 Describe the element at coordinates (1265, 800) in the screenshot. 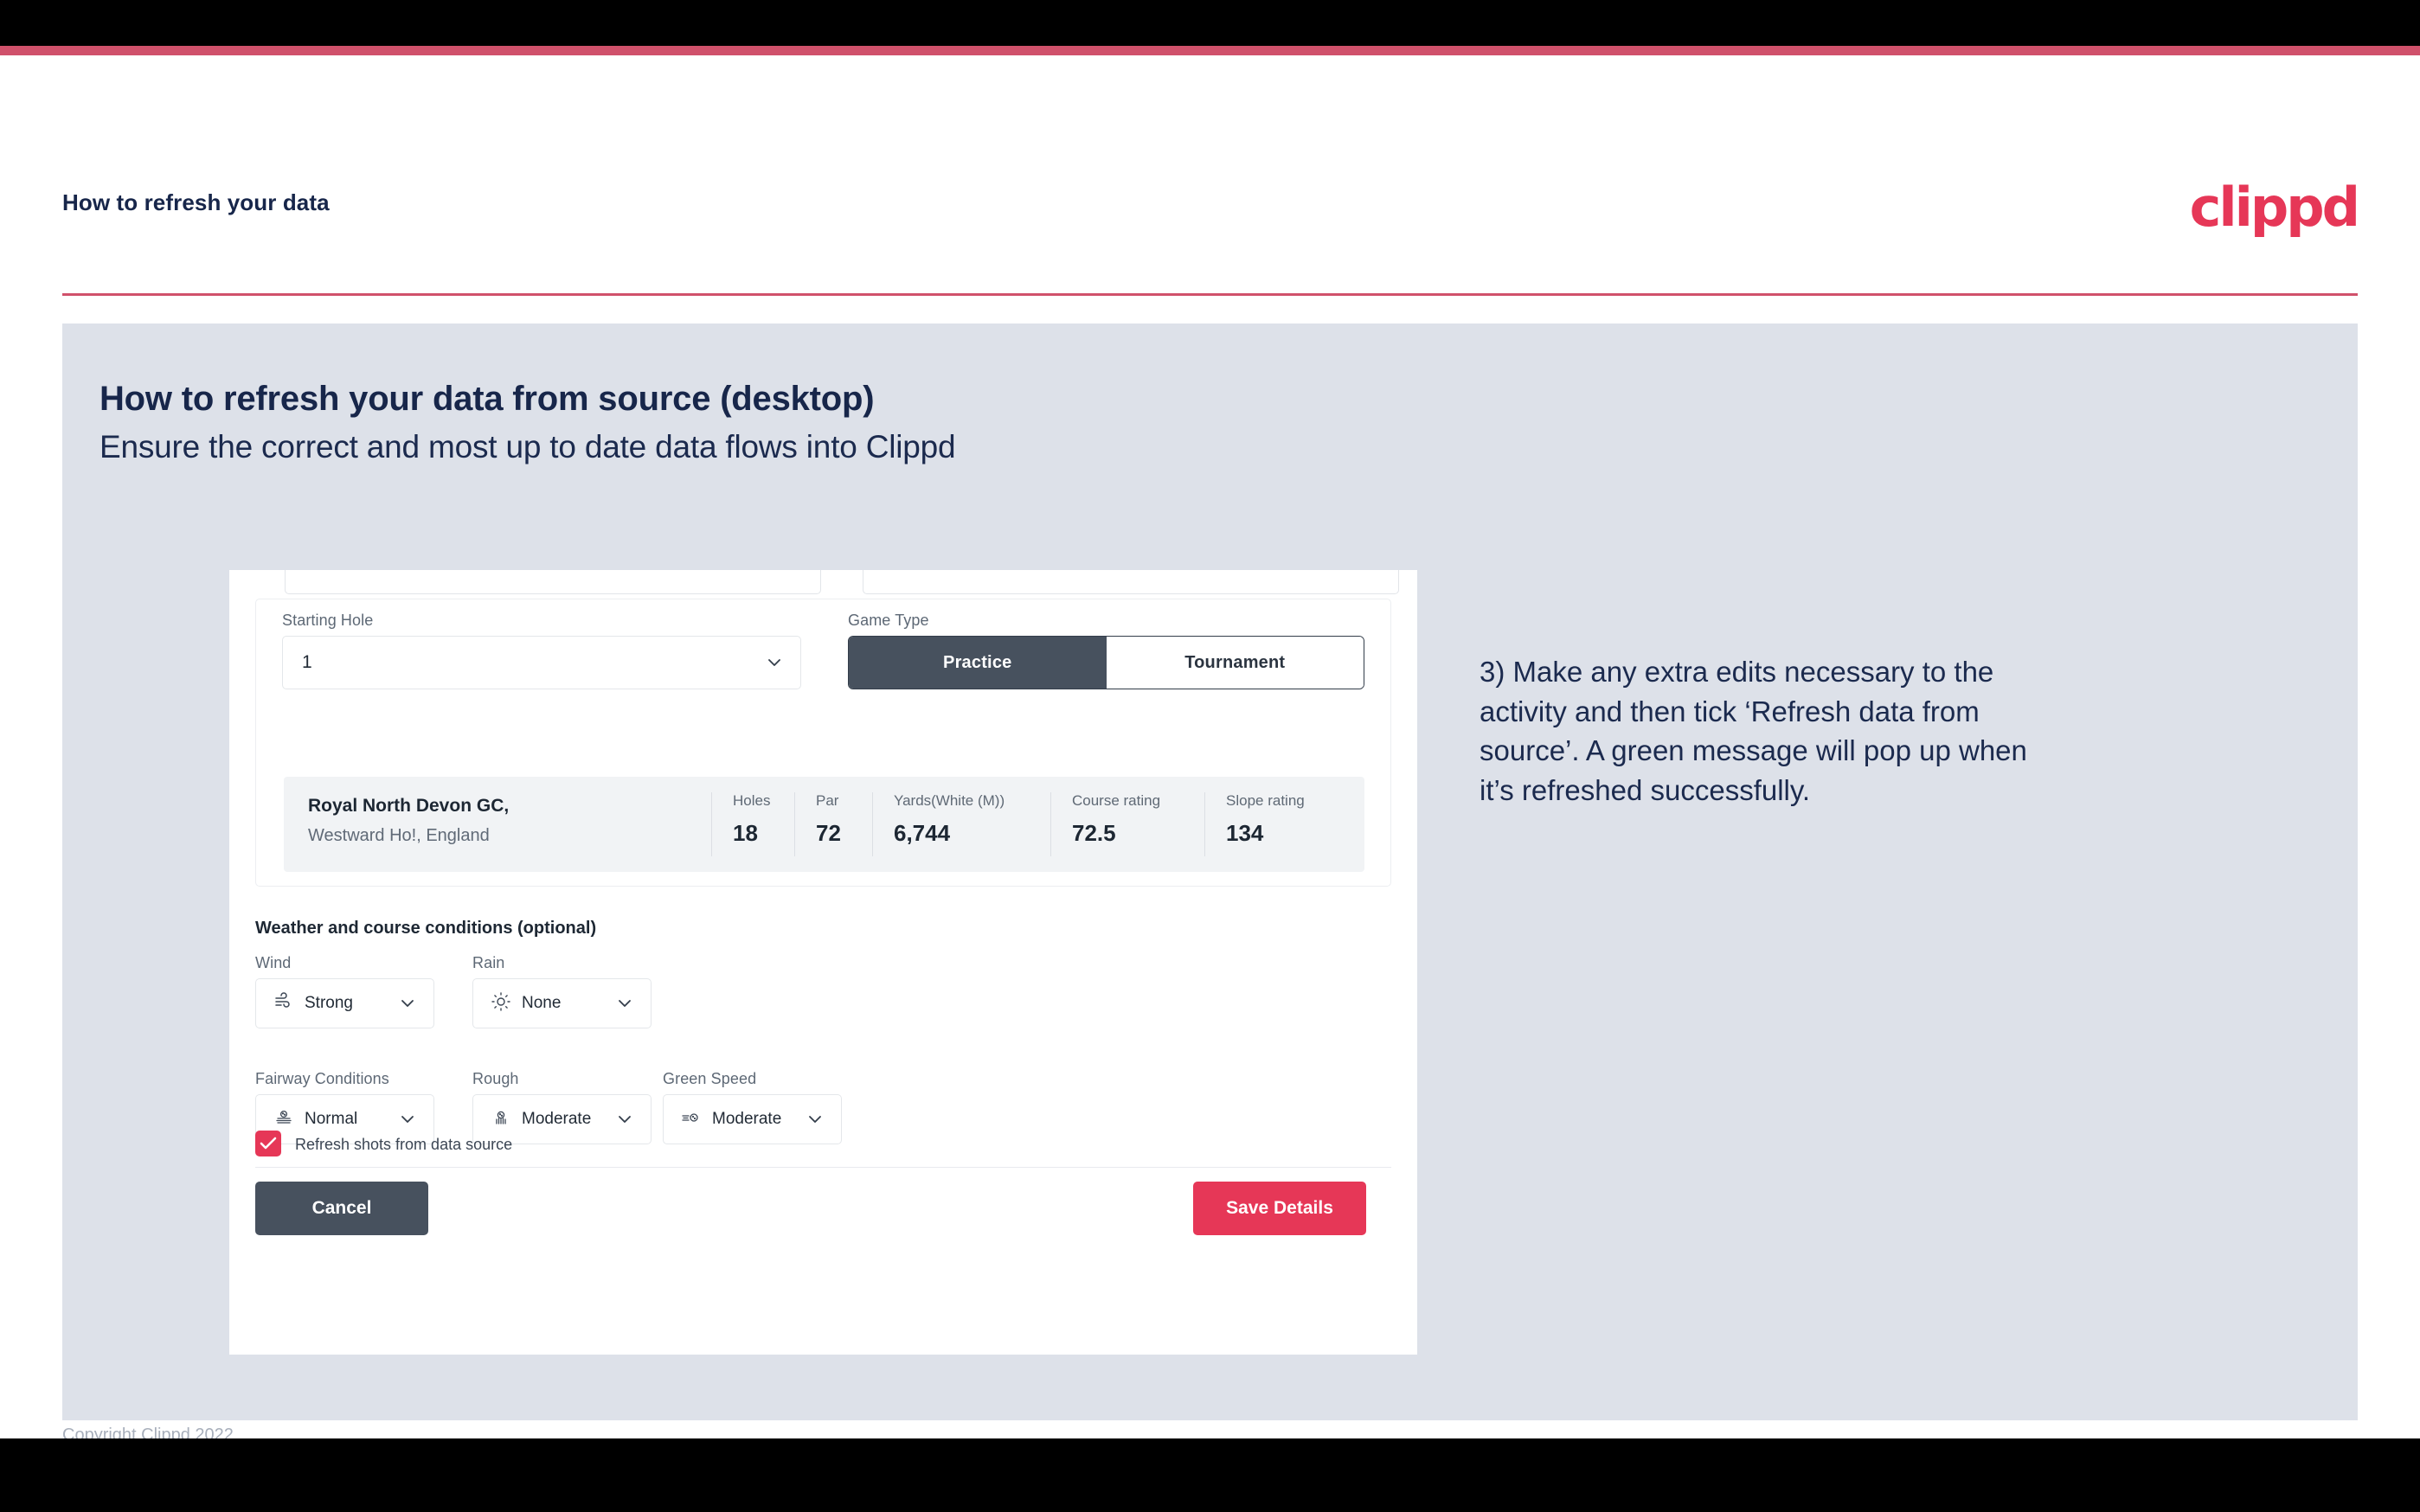

I see `stat-key: Slope rating` at that location.